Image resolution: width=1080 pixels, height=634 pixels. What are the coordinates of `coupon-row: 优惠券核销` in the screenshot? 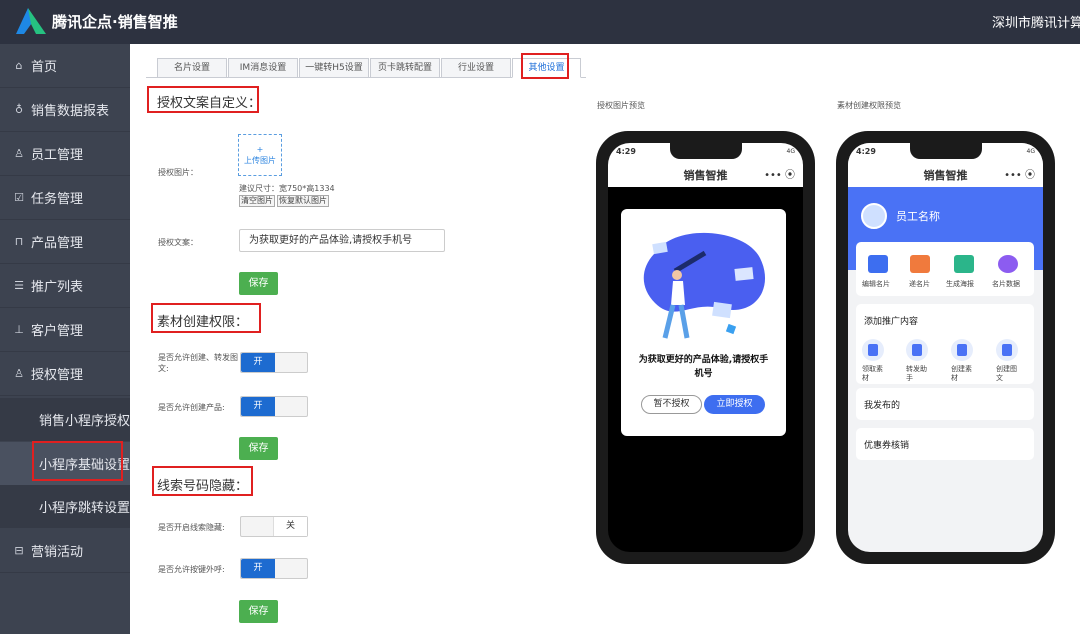 It's located at (945, 444).